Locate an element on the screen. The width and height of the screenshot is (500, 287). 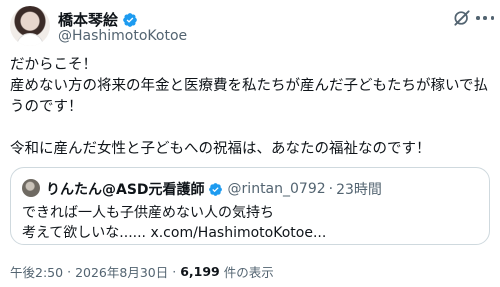
grok-icon is located at coordinates (462, 18).